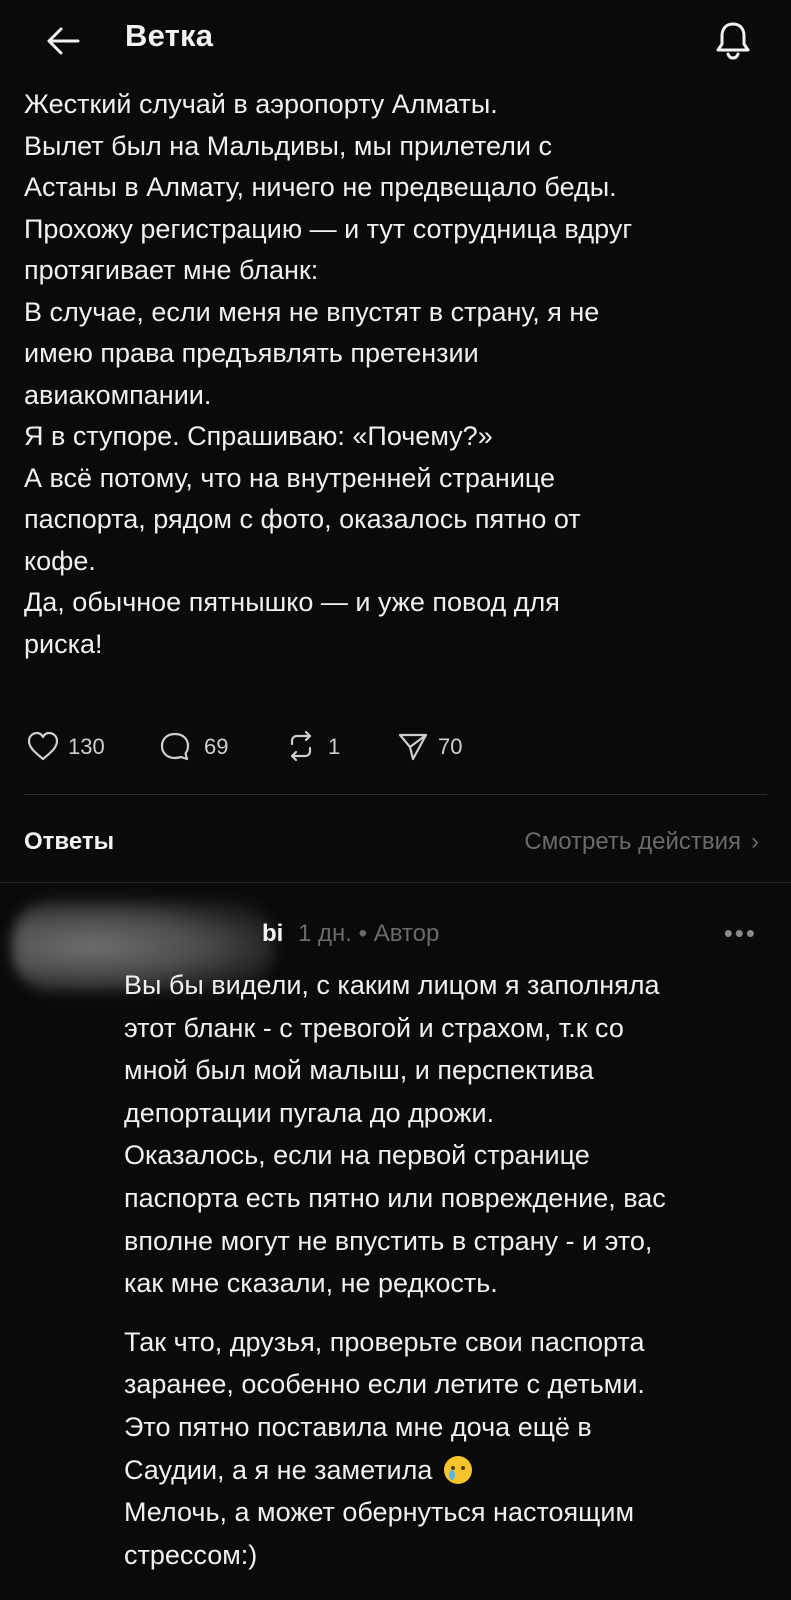 The height and width of the screenshot is (1600, 791). I want to click on reply-text-line: Вы бы видели, с каким лицом я заполняла, so click(392, 985).